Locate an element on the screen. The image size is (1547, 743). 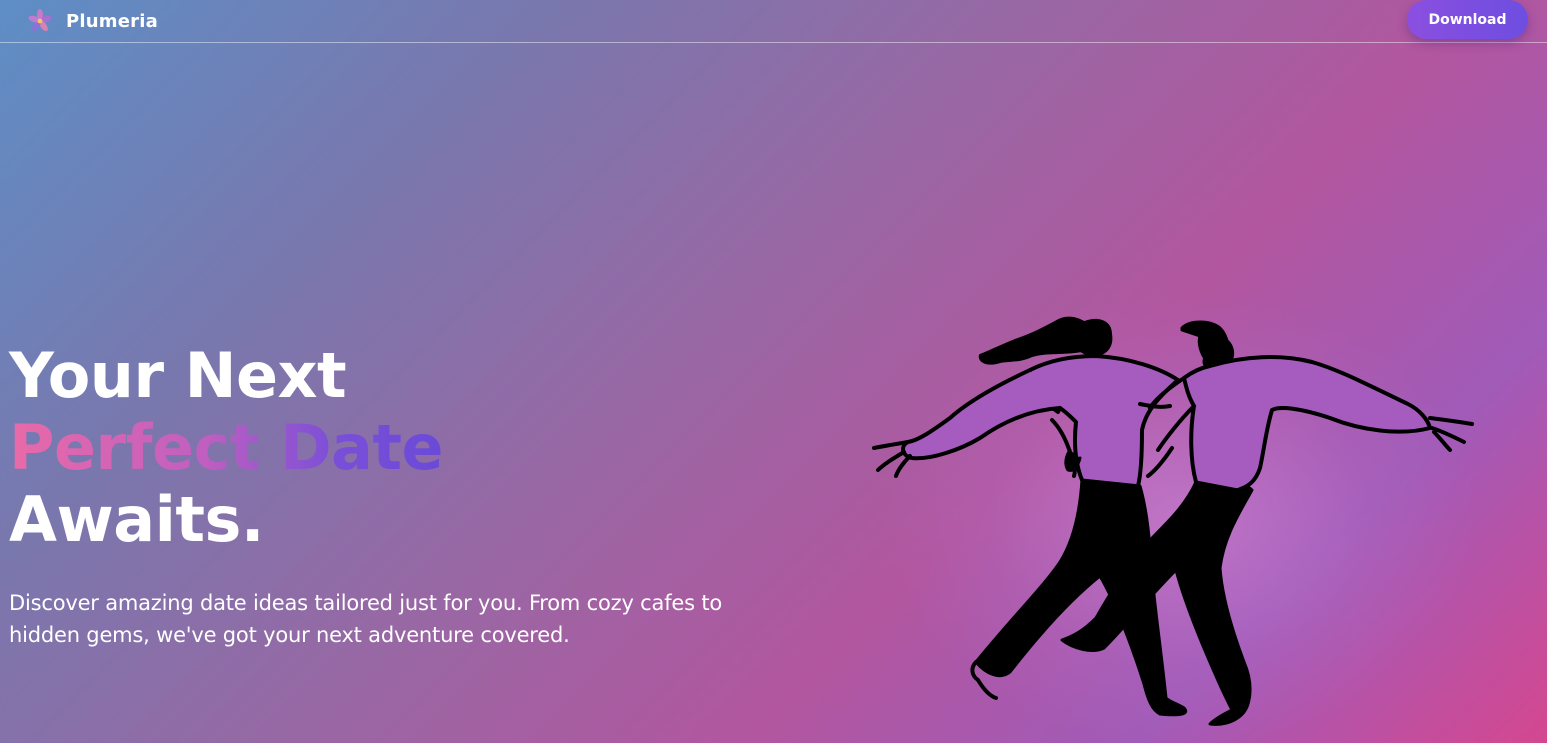
brand-logo-link: Plumeria is located at coordinates (93, 21).